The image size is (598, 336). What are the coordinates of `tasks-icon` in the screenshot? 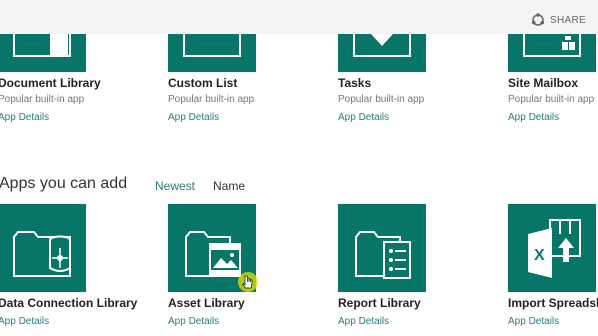 It's located at (382, 45).